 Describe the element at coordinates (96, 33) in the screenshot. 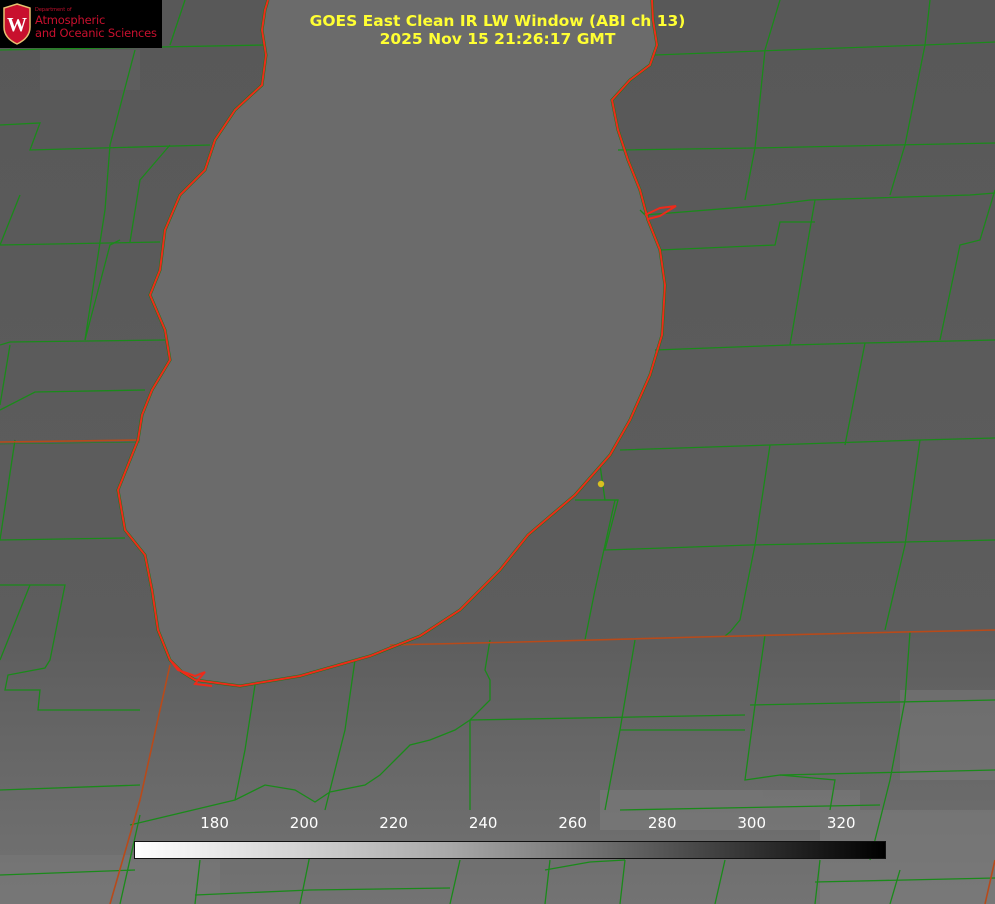

I see `logo-line2: and Oceanic Sciences` at that location.